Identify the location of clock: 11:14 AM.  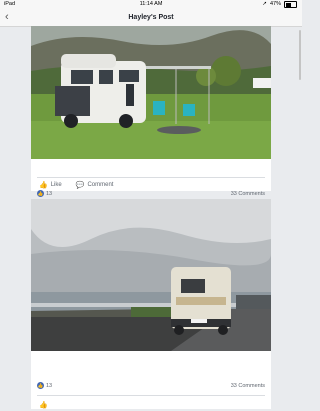
(151, 4).